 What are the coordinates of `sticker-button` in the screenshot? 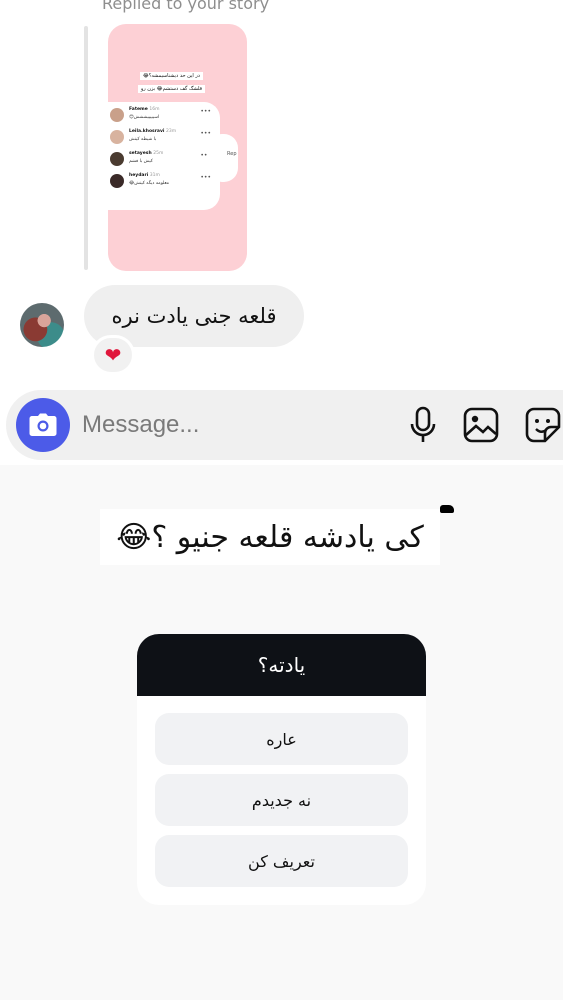 It's located at (542, 425).